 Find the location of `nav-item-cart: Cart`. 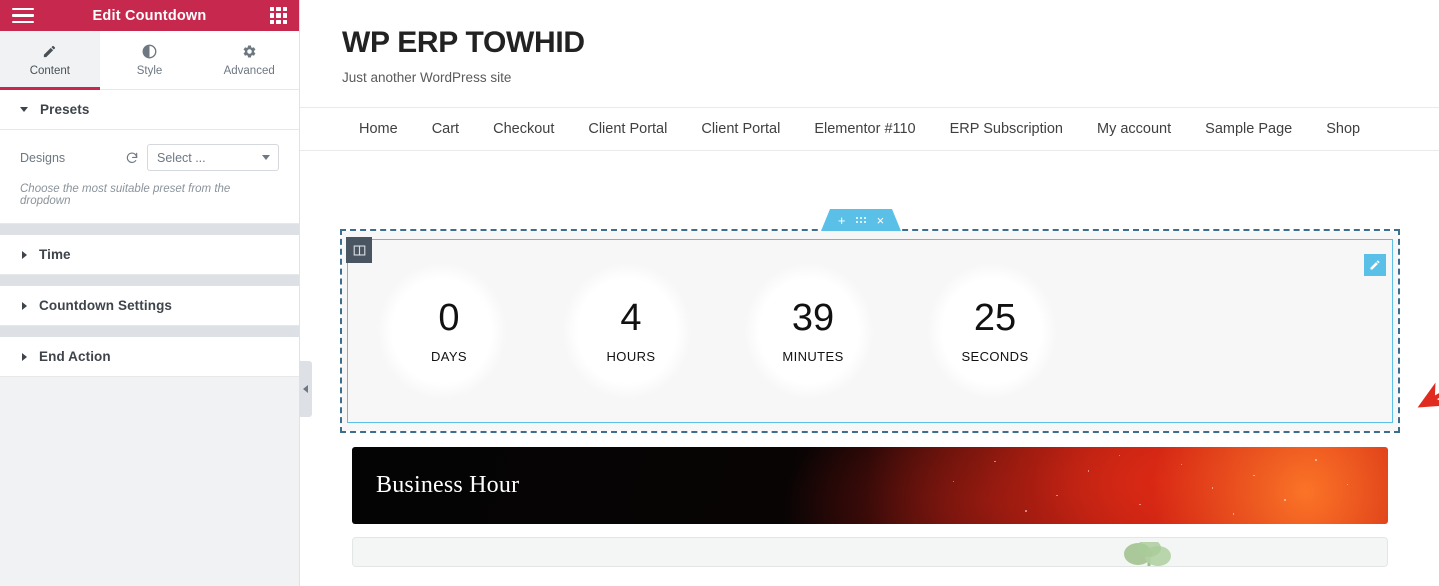

nav-item-cart: Cart is located at coordinates (445, 129).